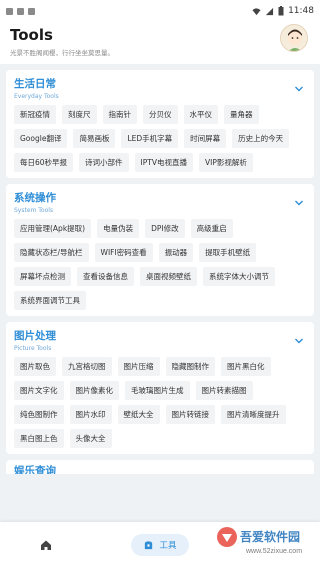 The width and height of the screenshot is (320, 568). Describe the element at coordinates (42, 276) in the screenshot. I see `tool-chip: 屏幕坏点检测` at that location.